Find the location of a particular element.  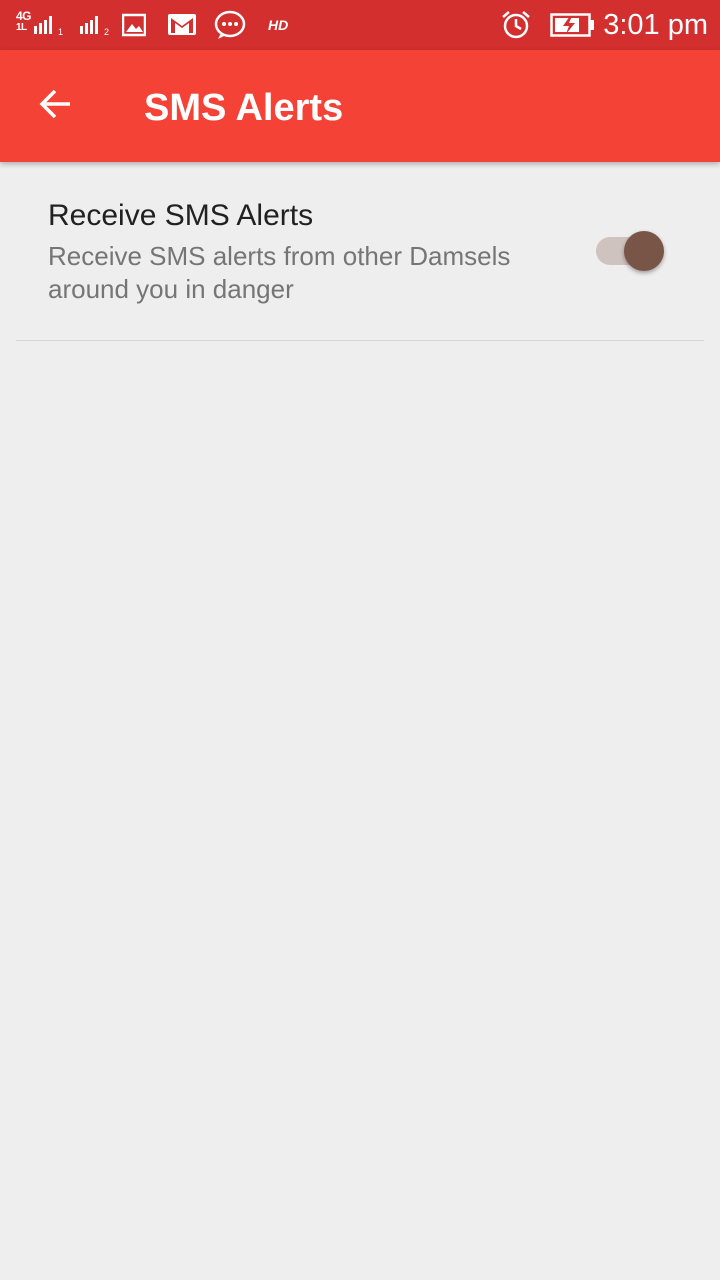

arrow-back-icon is located at coordinates (56, 106).